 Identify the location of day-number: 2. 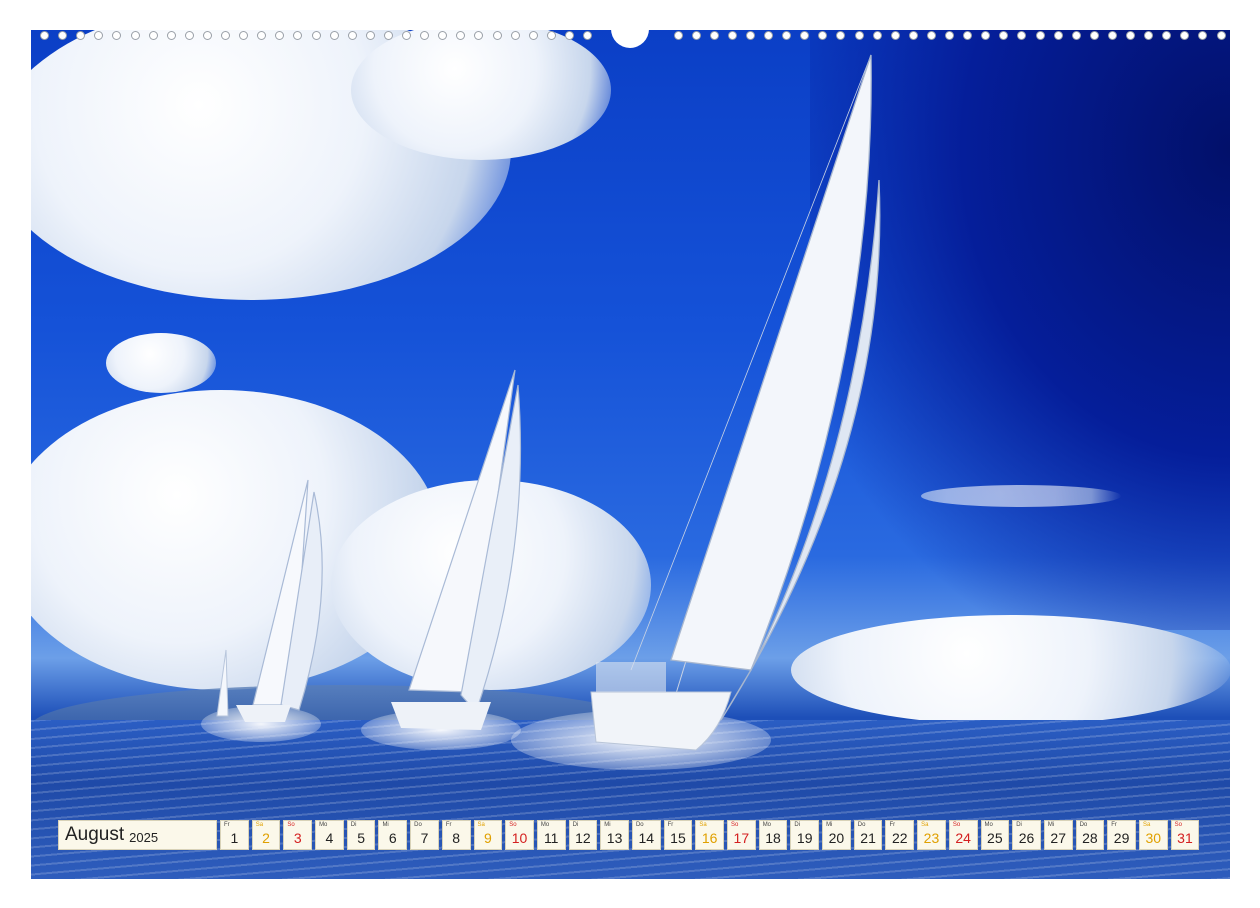
(266, 838).